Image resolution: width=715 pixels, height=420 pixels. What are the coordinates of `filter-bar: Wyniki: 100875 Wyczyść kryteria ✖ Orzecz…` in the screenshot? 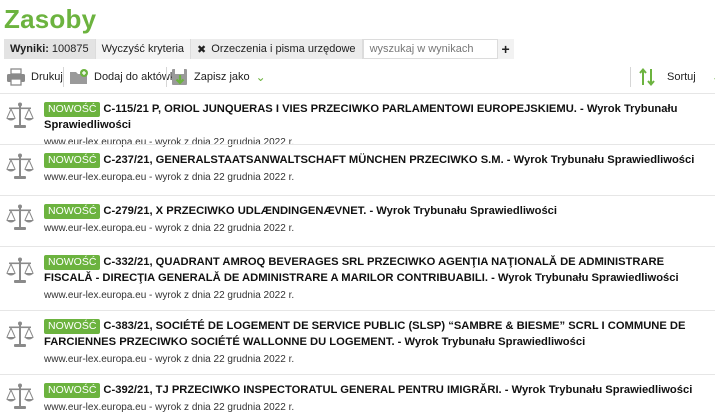 It's located at (259, 49).